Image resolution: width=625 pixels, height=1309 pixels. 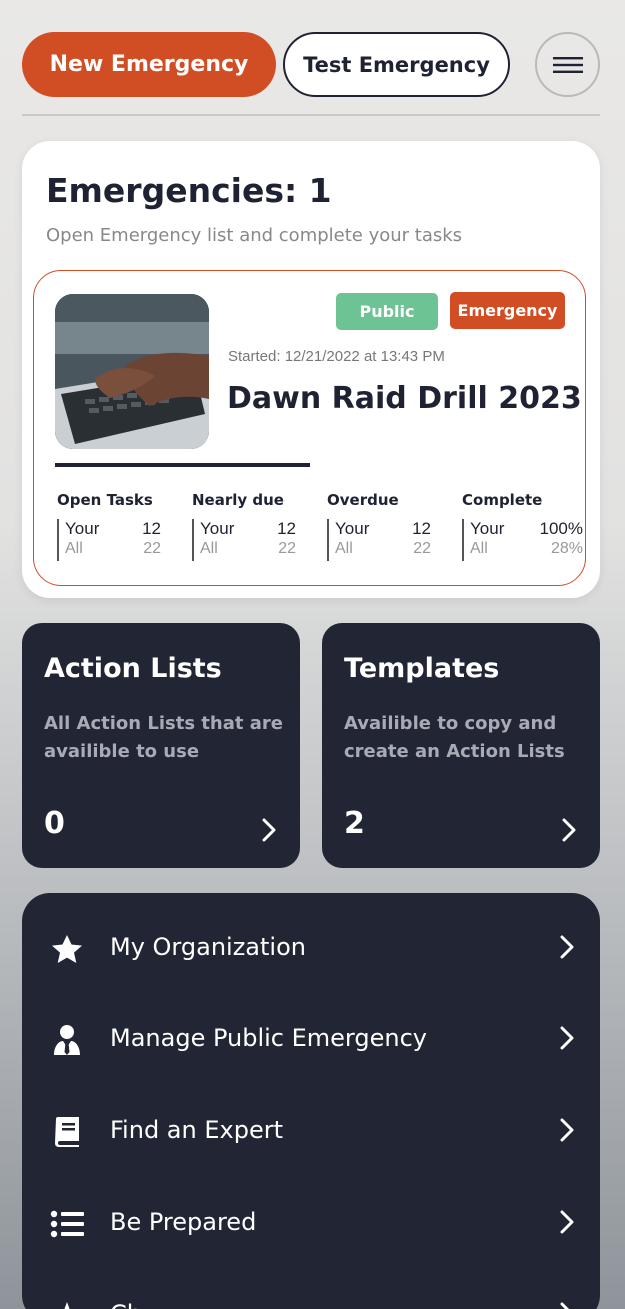 I want to click on header-divider, so click(x=311, y=115).